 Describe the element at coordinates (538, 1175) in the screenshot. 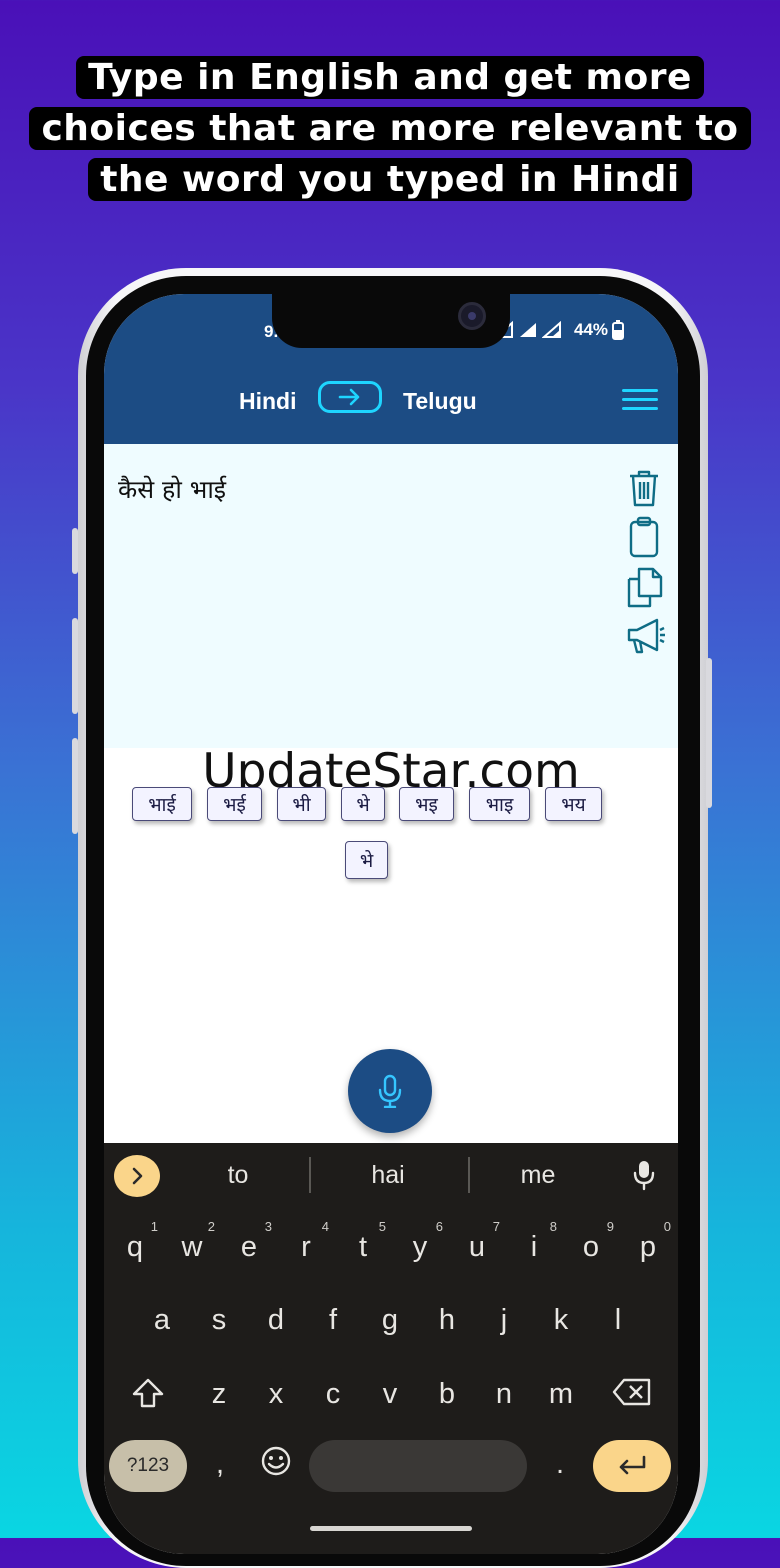

I see `keyboard-suggestion: me` at that location.